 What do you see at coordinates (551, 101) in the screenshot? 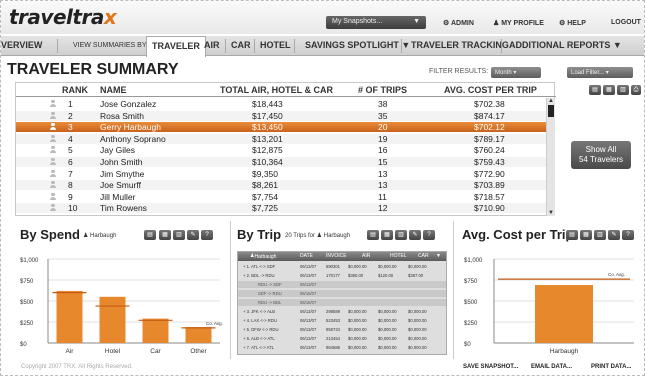
I see `scroll-up-icon: ▲` at bounding box center [551, 101].